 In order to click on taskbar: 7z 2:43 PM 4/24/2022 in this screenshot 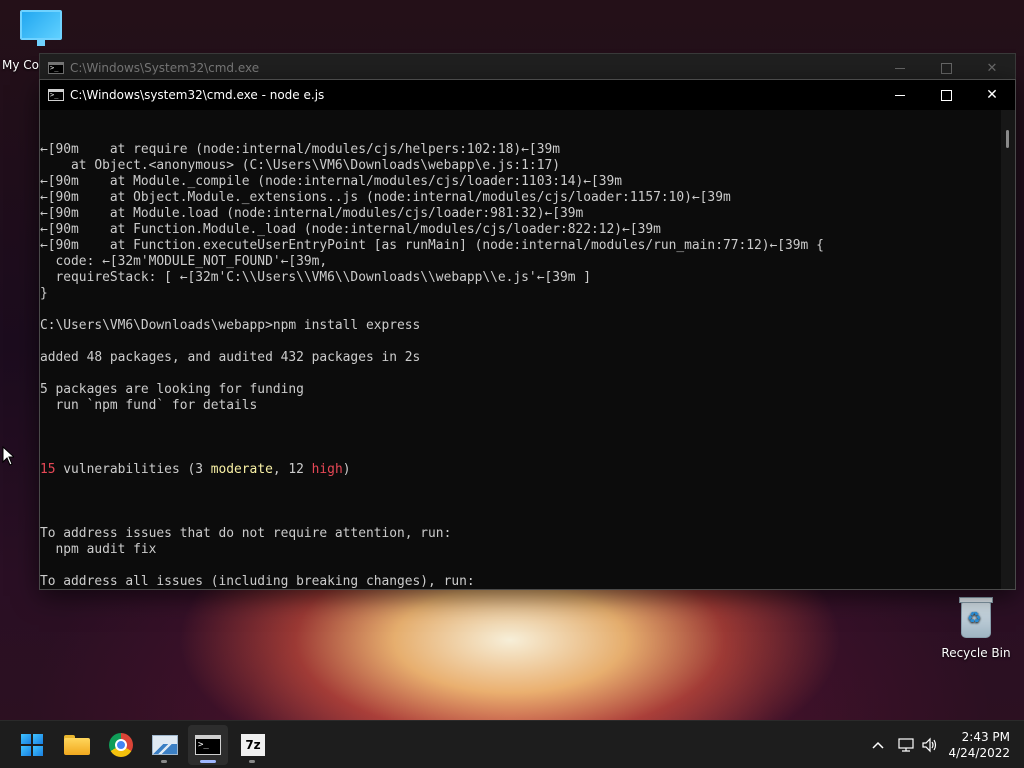, I will do `click(512, 744)`.